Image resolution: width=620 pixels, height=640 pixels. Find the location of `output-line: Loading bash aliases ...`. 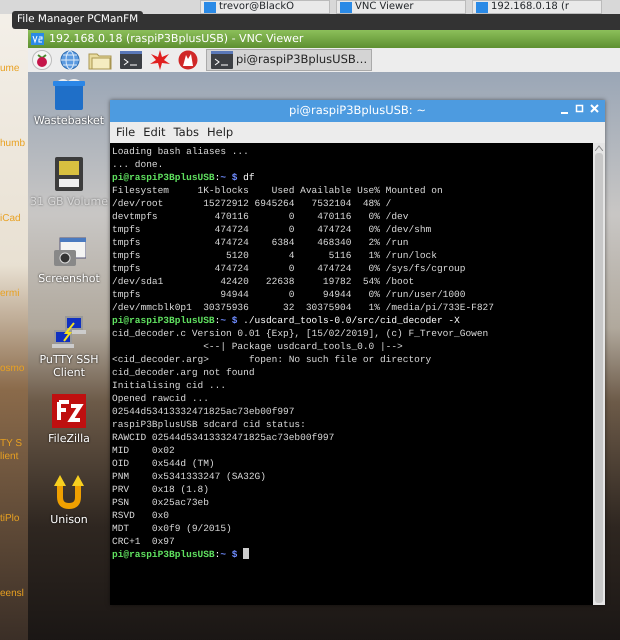

output-line: Loading bash aliases ... is located at coordinates (181, 151).